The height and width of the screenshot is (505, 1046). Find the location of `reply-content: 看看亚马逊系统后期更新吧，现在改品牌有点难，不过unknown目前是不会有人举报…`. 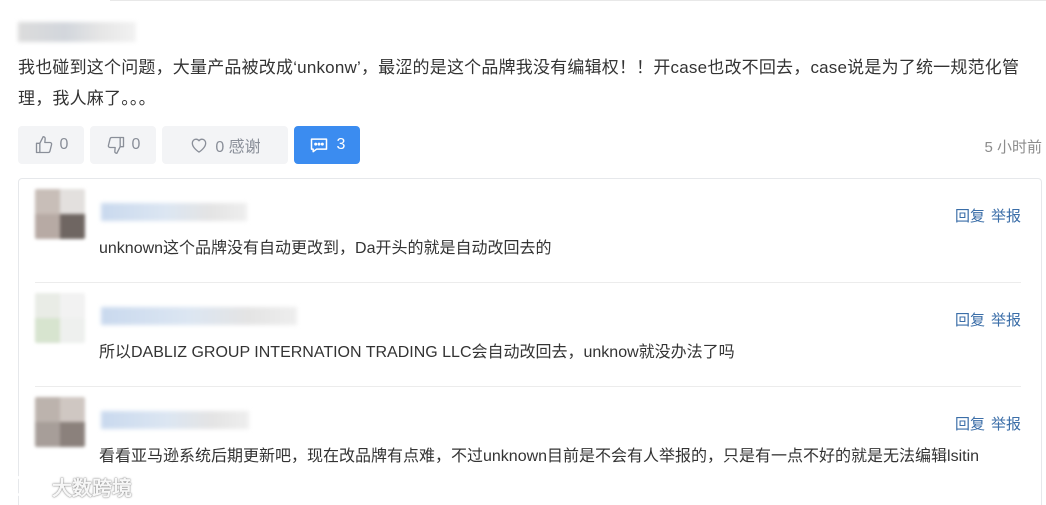

reply-content: 看看亚马逊系统后期更新吧，现在改品牌有点难，不过unknown目前是不会有人举报… is located at coordinates (539, 456).